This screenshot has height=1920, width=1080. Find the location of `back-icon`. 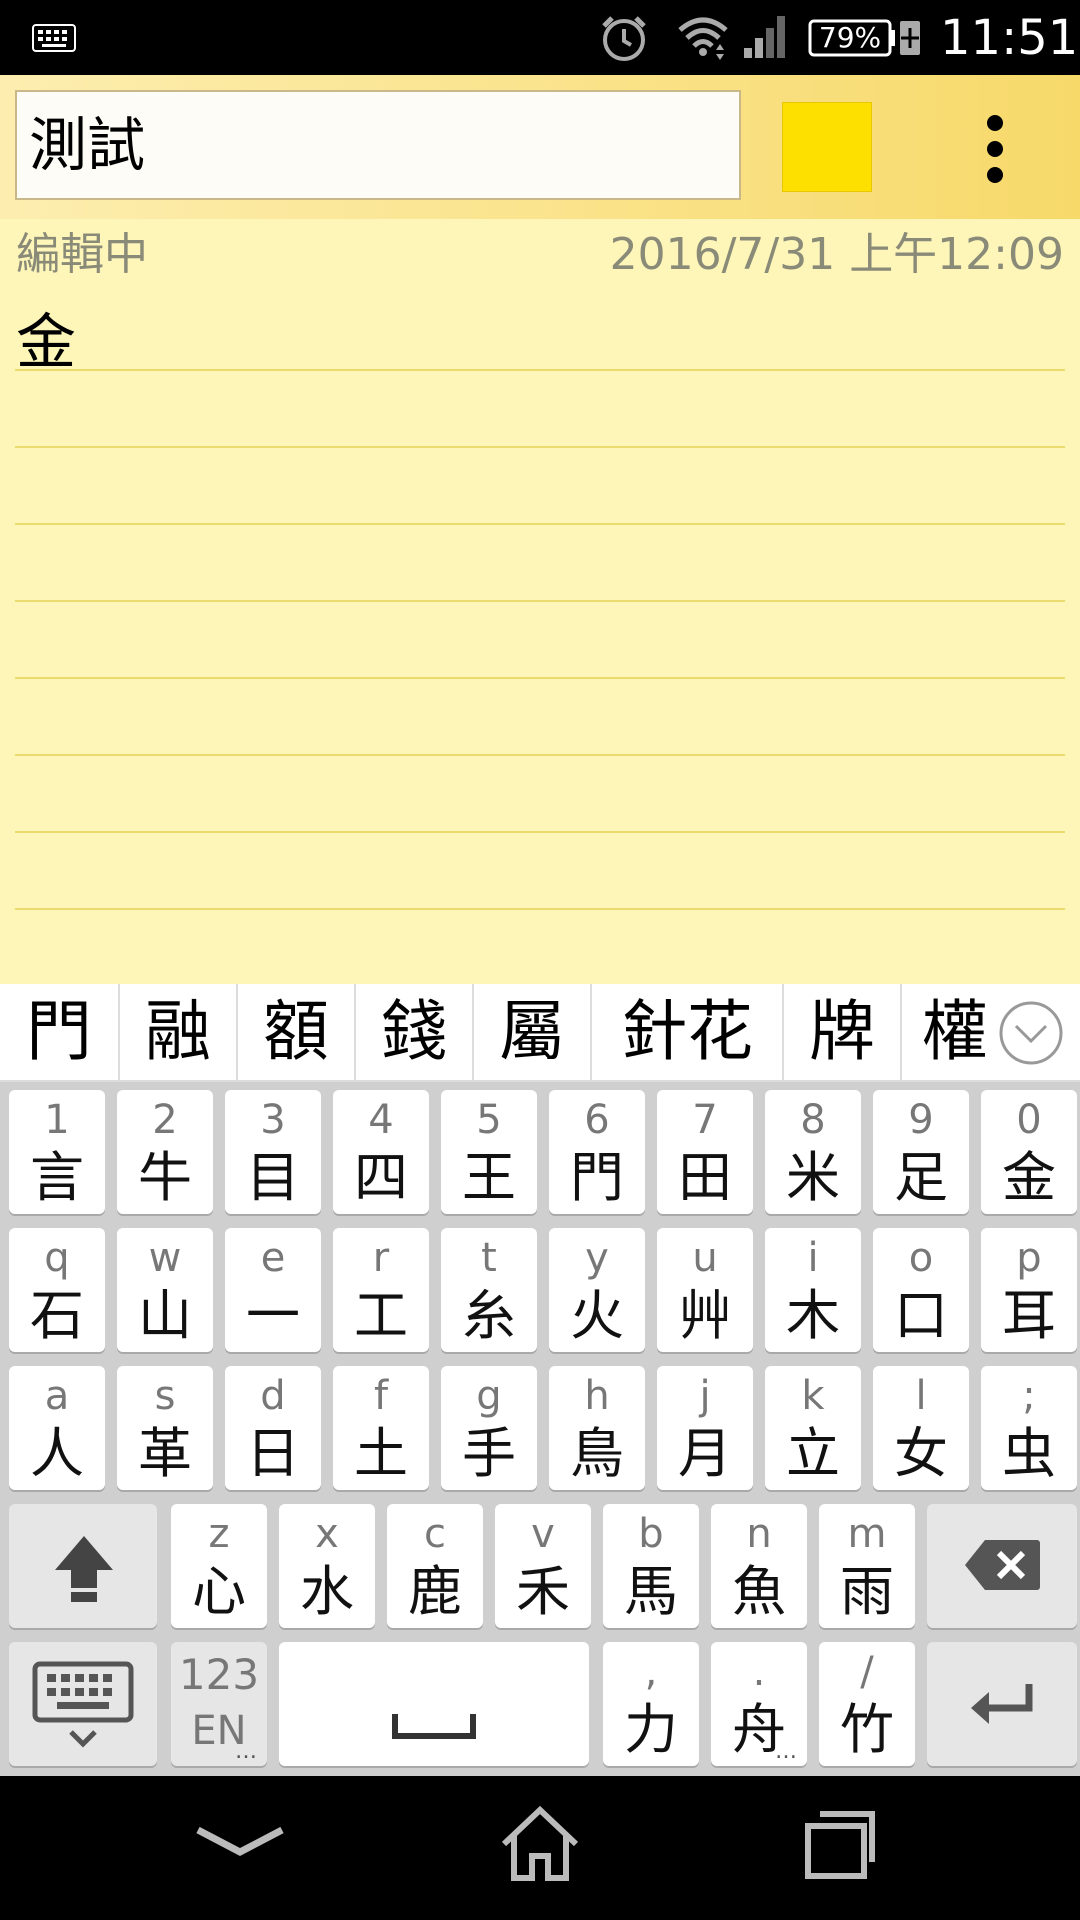

back-icon is located at coordinates (240, 1842).